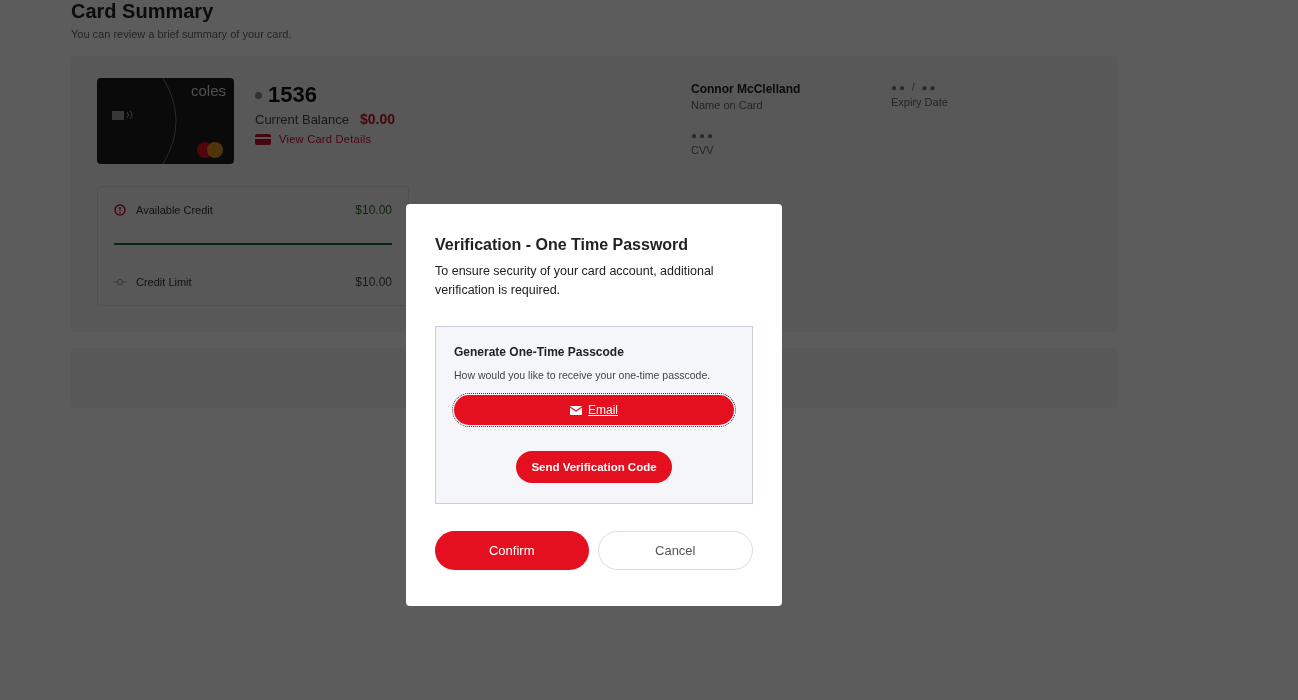  I want to click on mask-dot-icon, so click(258, 95).